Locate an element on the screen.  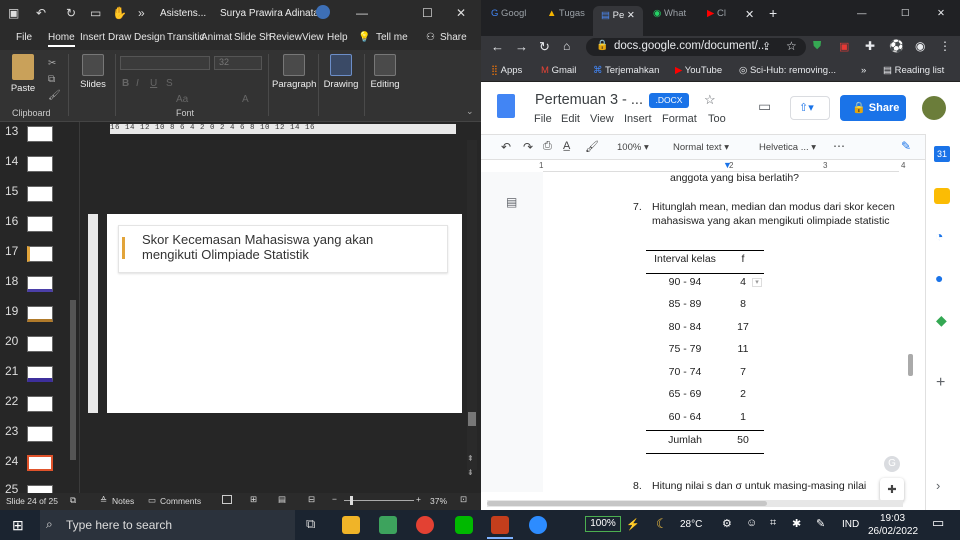
more-bookmarks-icon: » is located at coordinates (863, 70).